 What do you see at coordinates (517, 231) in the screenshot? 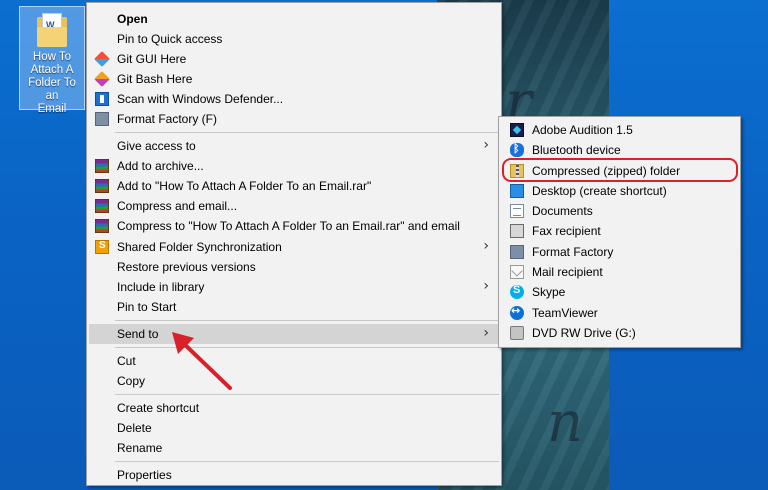
I see `fax-icon` at bounding box center [517, 231].